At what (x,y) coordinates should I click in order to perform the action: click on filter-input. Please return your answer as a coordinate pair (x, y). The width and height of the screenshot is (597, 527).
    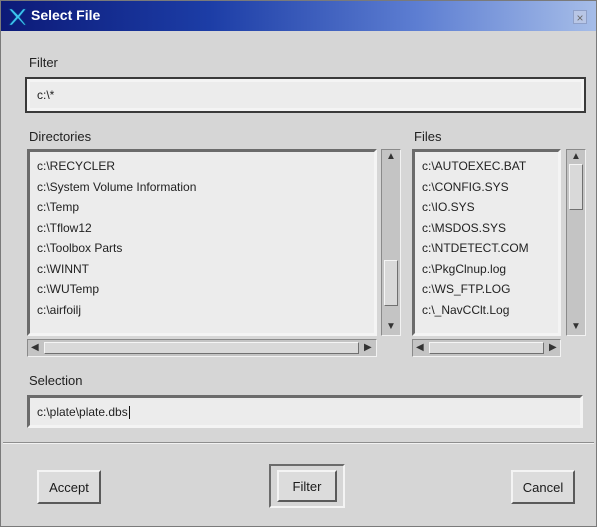
    Looking at the image, I should click on (305, 95).